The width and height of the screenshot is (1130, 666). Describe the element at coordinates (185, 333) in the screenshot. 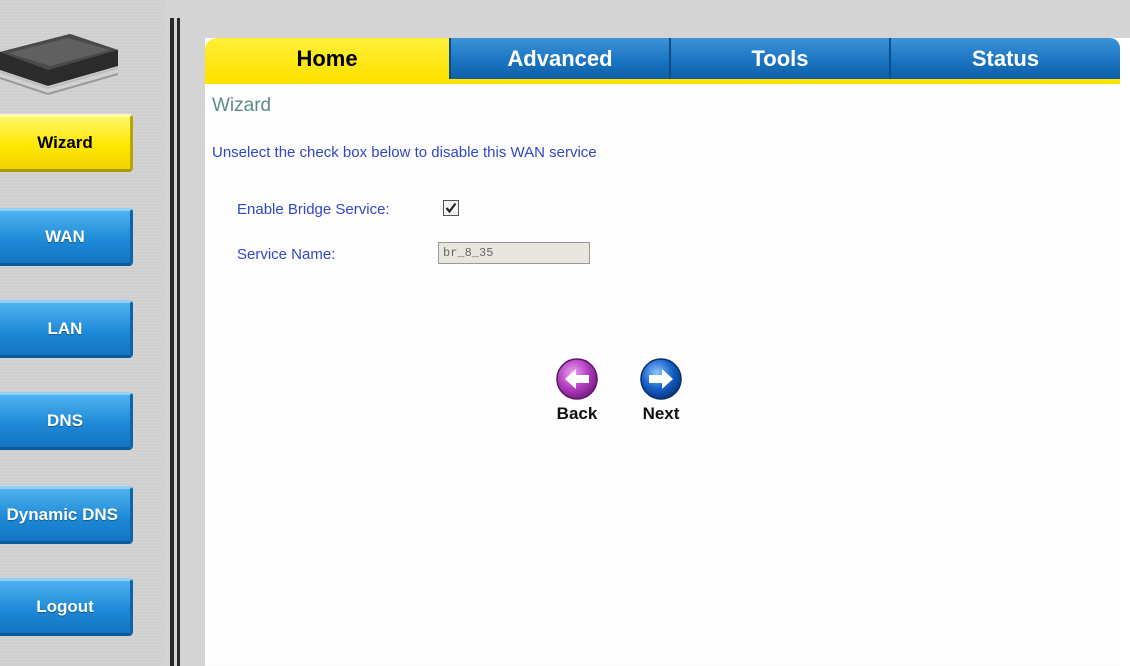

I see `sidebar-divider` at that location.